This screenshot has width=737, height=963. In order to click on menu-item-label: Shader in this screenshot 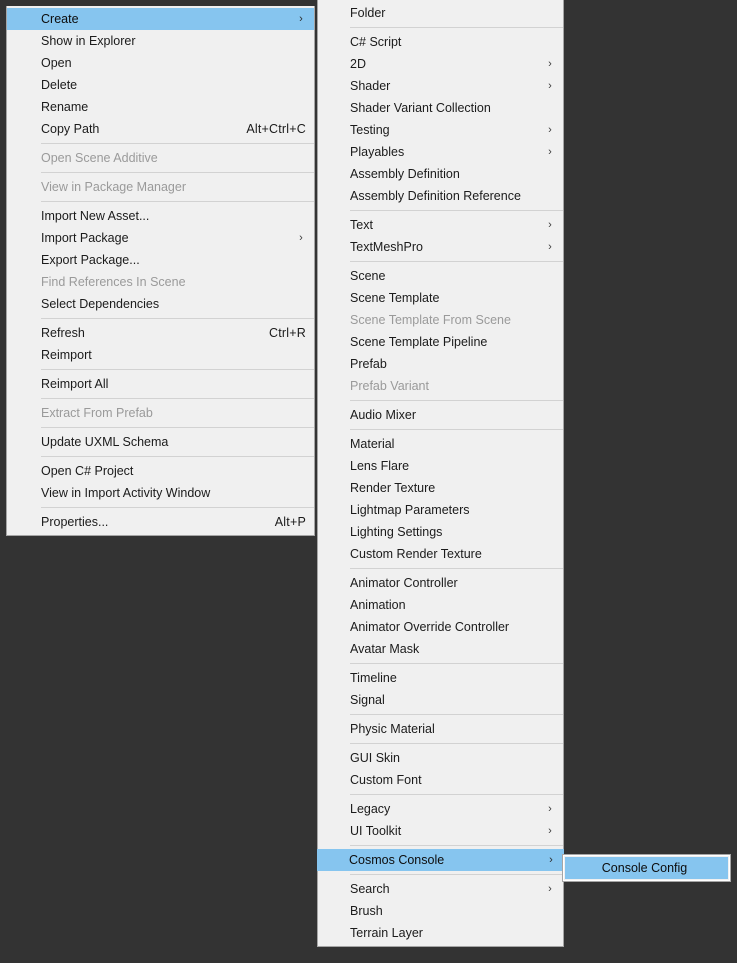, I will do `click(370, 86)`.